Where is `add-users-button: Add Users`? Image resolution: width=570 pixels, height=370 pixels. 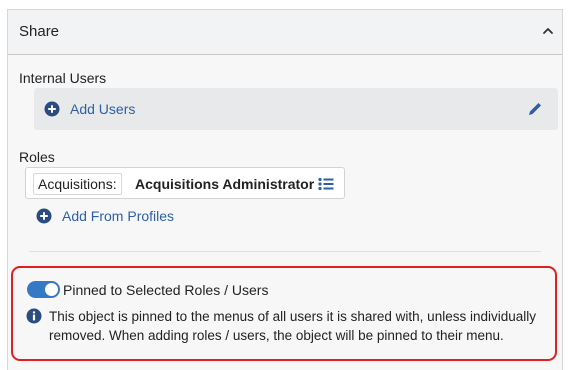 add-users-button: Add Users is located at coordinates (89, 109).